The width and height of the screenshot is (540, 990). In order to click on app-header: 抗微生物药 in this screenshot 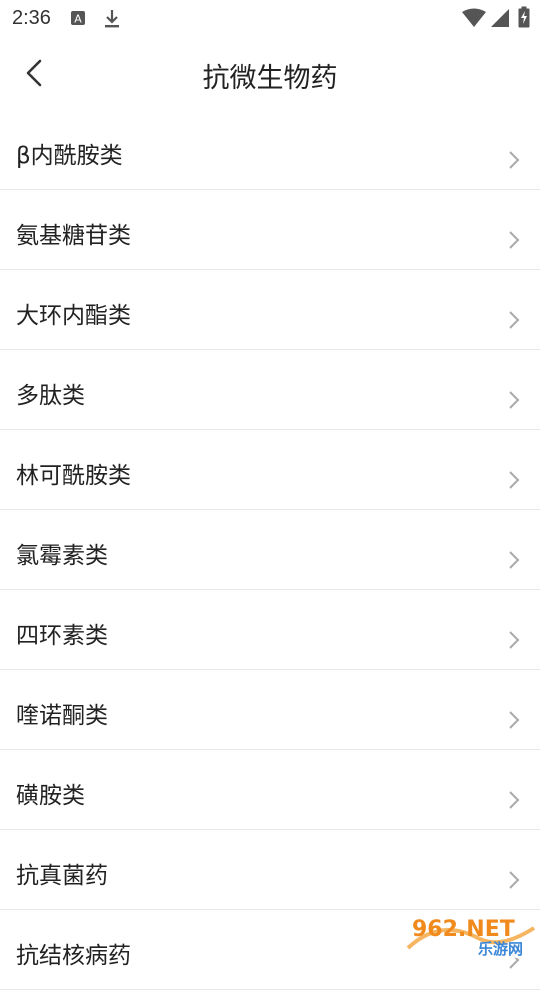, I will do `click(270, 73)`.